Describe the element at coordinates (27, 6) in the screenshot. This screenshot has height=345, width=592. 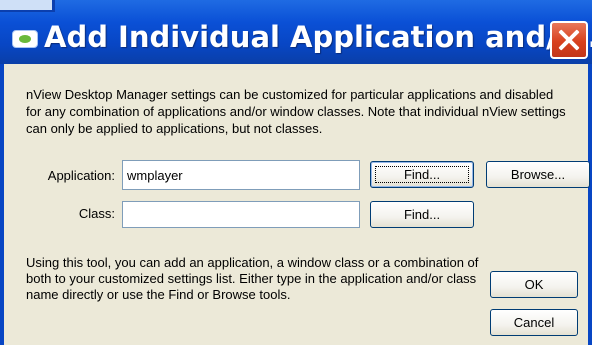
I see `background-window-edge` at that location.